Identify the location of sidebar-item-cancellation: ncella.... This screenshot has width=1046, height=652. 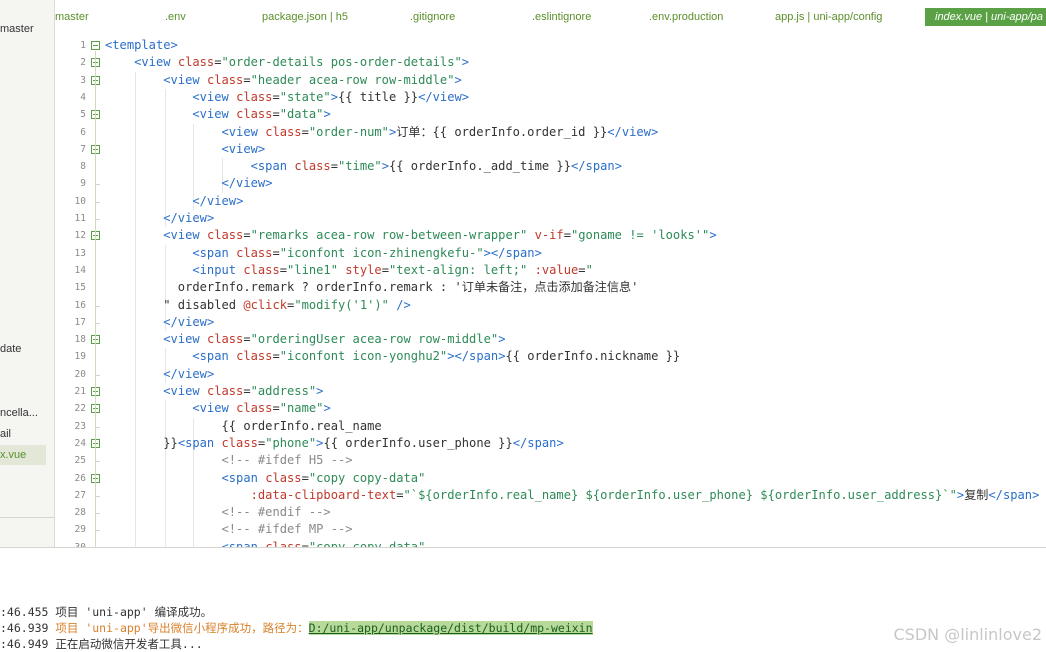
(23, 413).